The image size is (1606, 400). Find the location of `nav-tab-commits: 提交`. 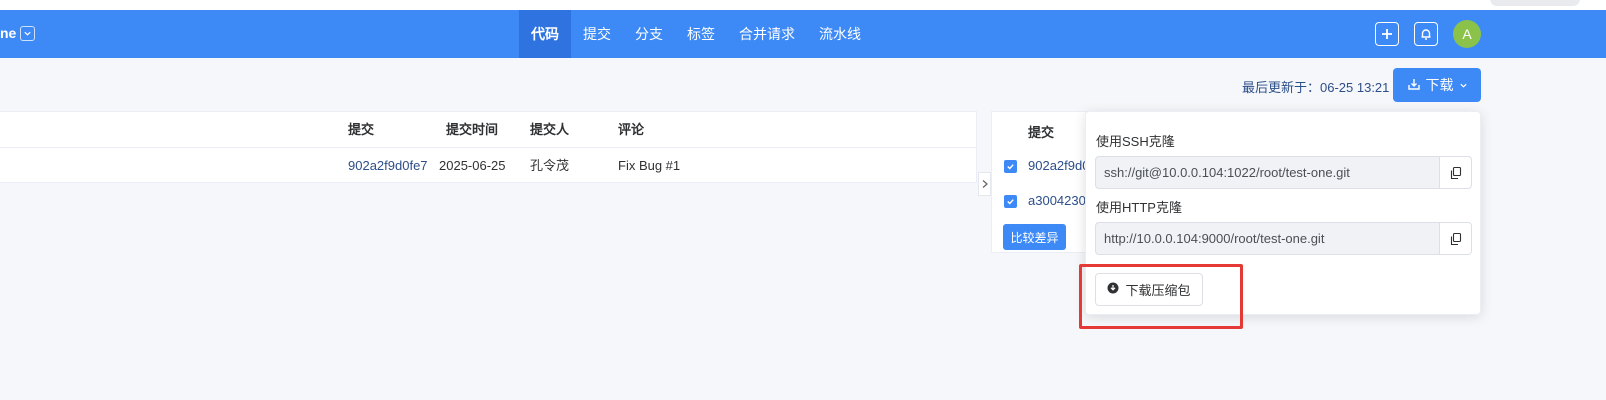

nav-tab-commits: 提交 is located at coordinates (597, 34).